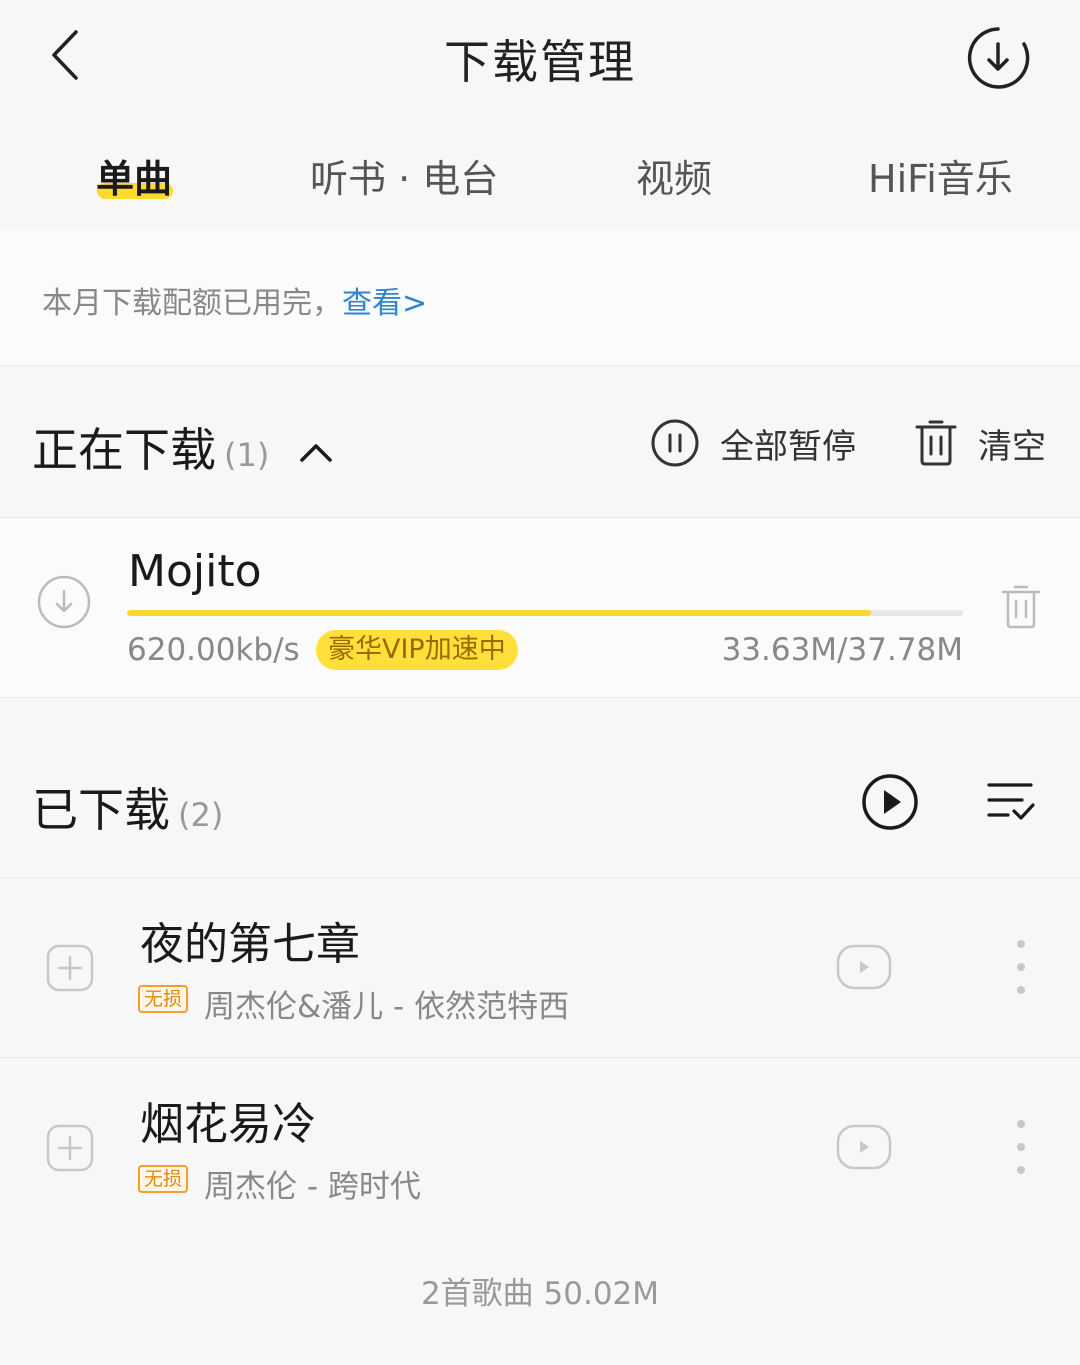 Image resolution: width=1080 pixels, height=1365 pixels. Describe the element at coordinates (540, 1294) in the screenshot. I see `downloaded-summary: 2首歌曲 50.02M` at that location.